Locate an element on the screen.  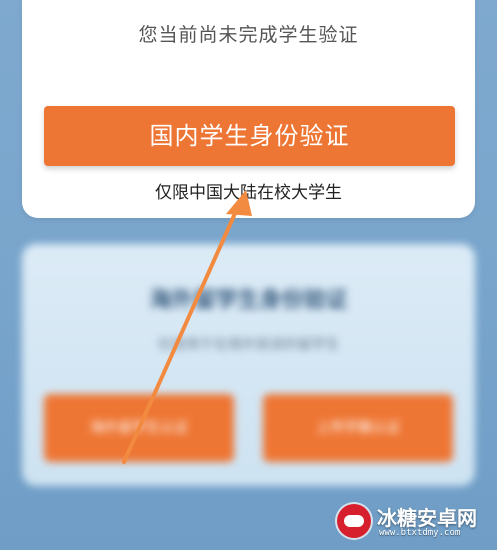
site-watermark: 冰糖安卓网 www.btxtdmy.com is located at coordinates (411, 521).